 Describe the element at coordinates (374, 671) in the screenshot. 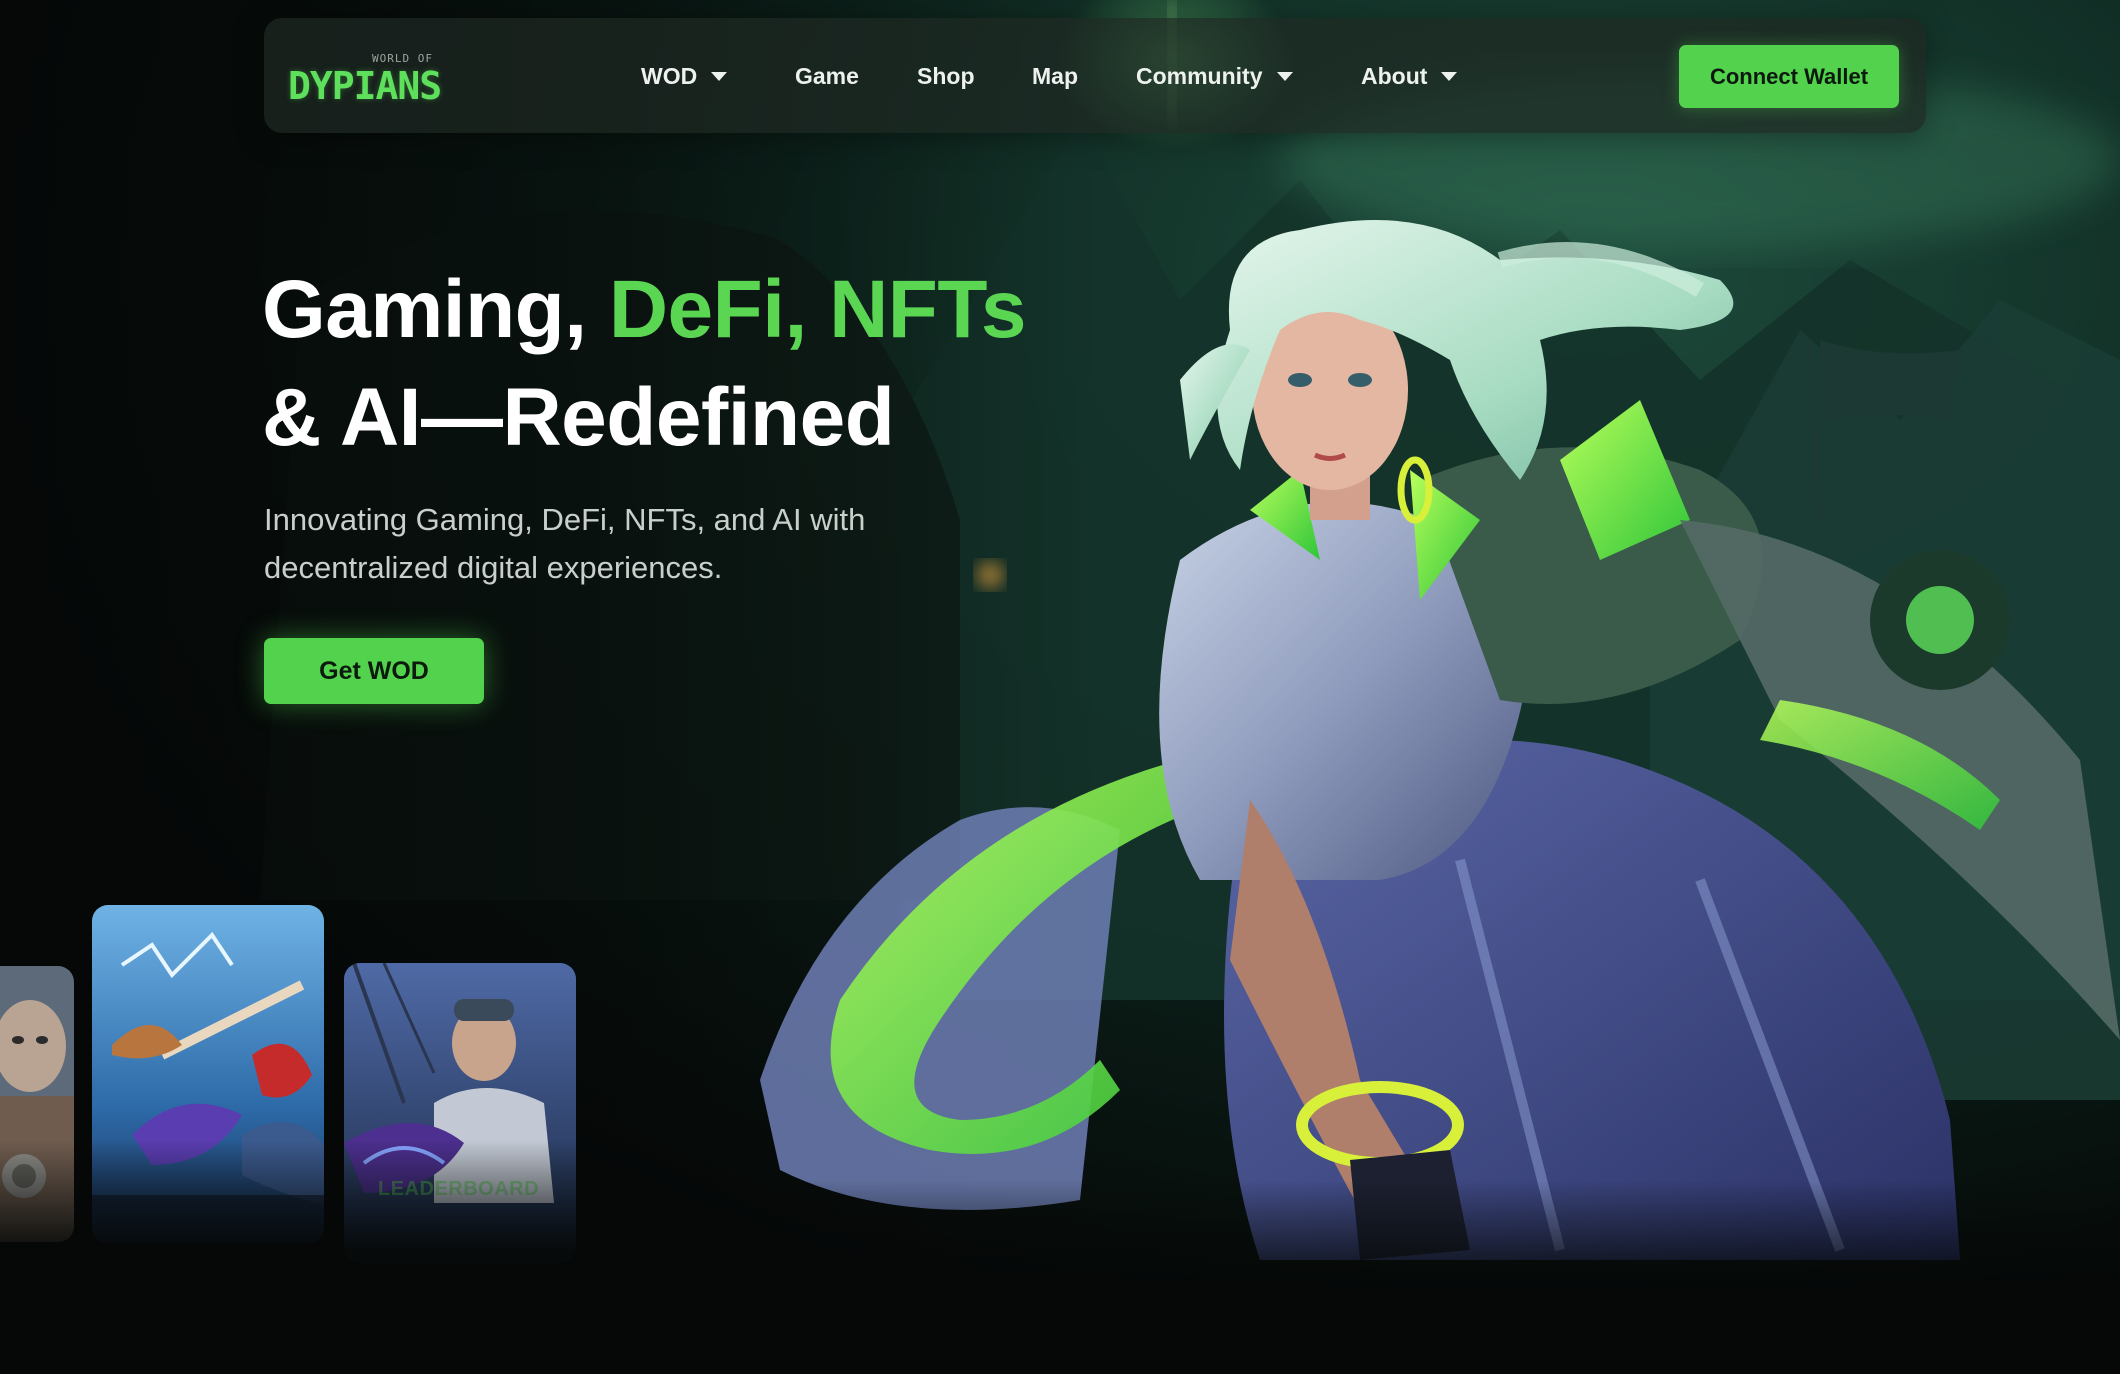

I see `get-wod-button: Get WOD` at that location.